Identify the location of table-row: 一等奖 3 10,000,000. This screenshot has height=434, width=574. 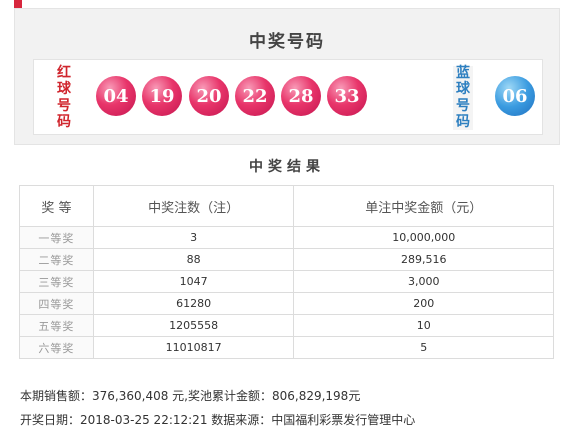
(286, 237).